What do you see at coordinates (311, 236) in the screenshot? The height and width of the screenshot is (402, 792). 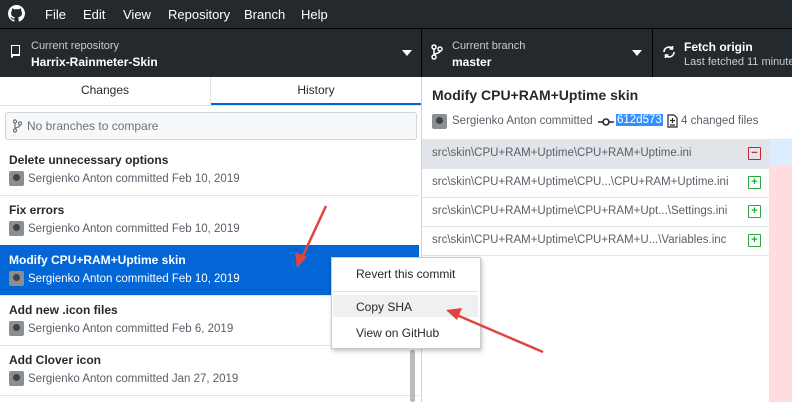 I see `annotation-arrow-commit` at bounding box center [311, 236].